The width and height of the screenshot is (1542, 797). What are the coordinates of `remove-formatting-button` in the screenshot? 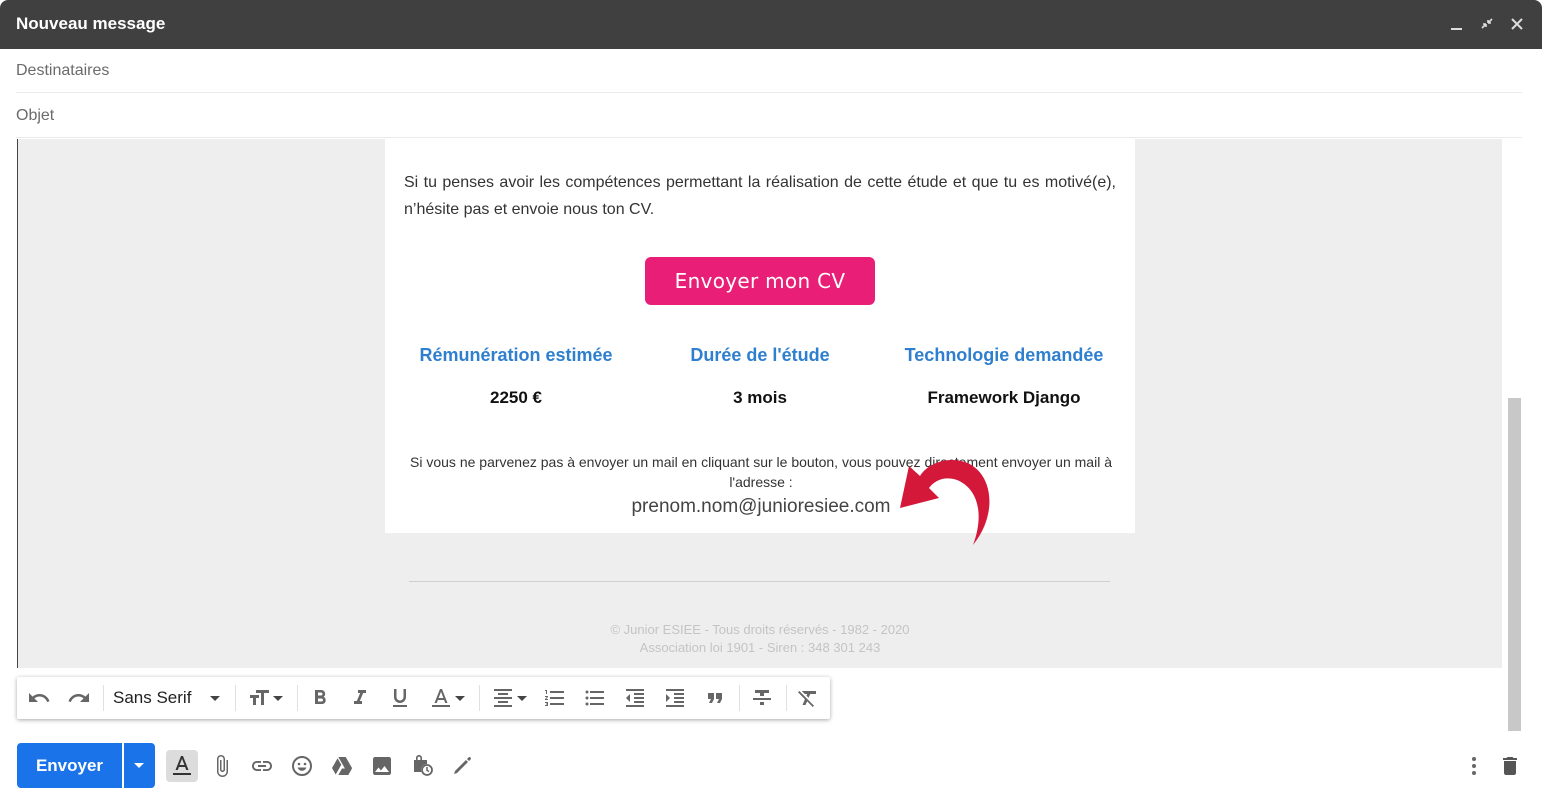 It's located at (808, 698).